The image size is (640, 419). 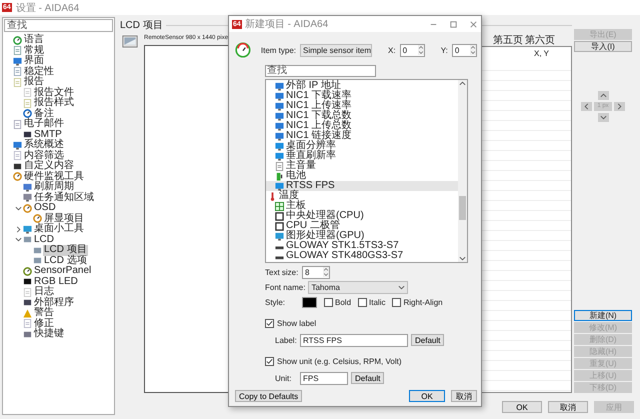 What do you see at coordinates (56, 281) in the screenshot?
I see `tree-item: RGB LED` at bounding box center [56, 281].